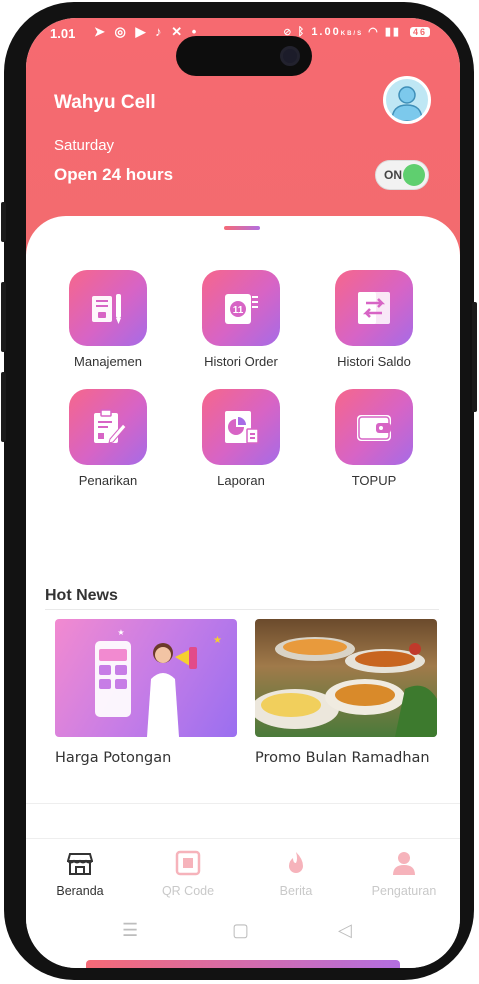  I want to click on camera-notch, so click(244, 56).